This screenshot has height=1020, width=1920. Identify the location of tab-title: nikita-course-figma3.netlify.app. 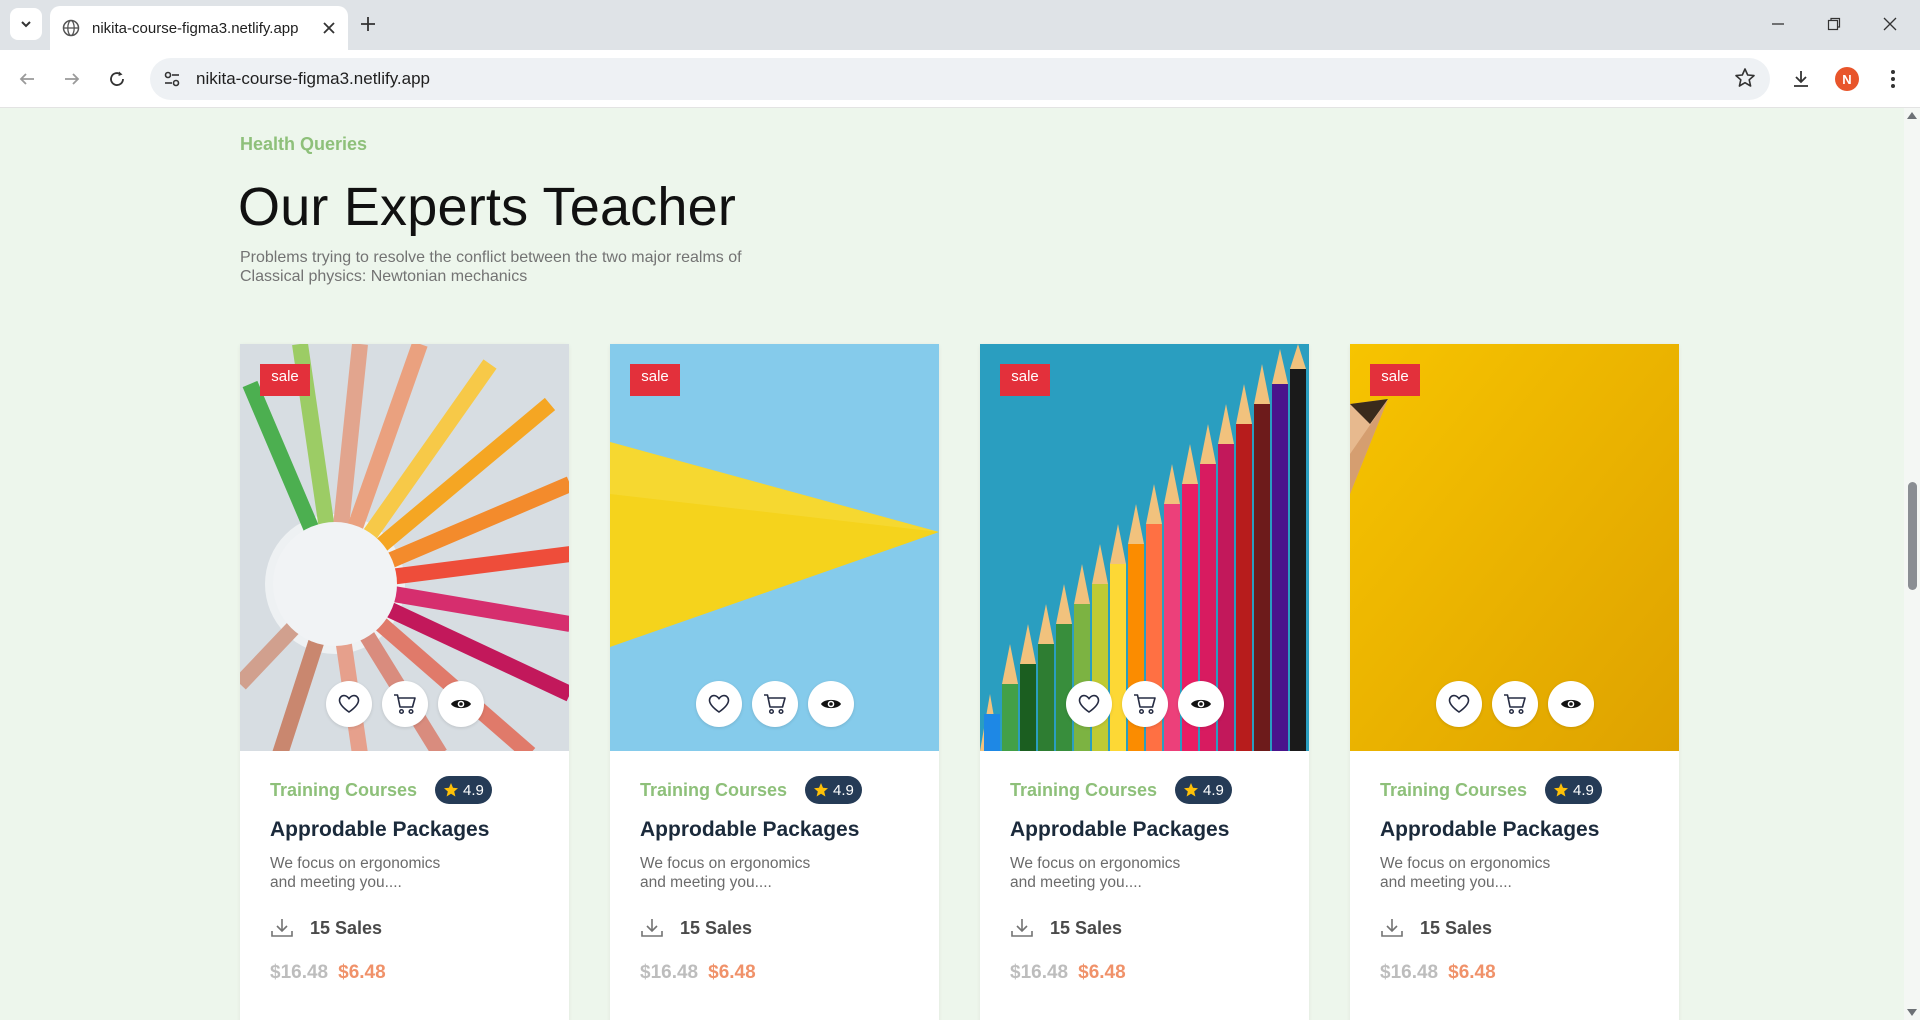
(195, 28).